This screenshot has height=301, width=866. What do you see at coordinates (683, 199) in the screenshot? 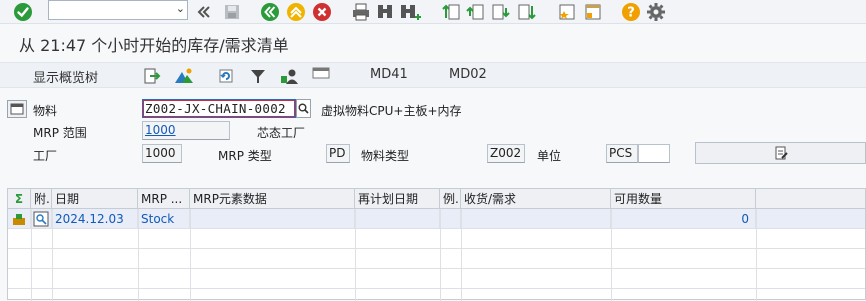
I see `column-header-available-quantity: 可用数量` at bounding box center [683, 199].